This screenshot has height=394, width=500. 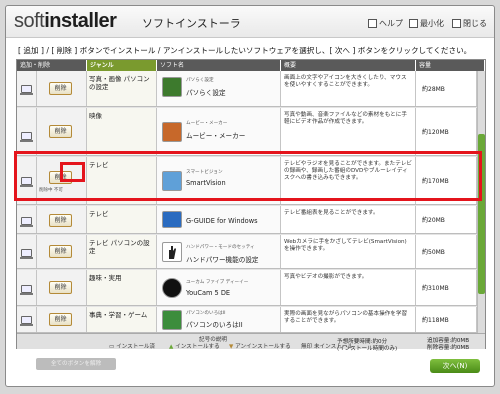 I want to click on title-bar: softinstaller ソフトインストーラ ヘルプ 最小化 閉じる, so click(x=250, y=22).